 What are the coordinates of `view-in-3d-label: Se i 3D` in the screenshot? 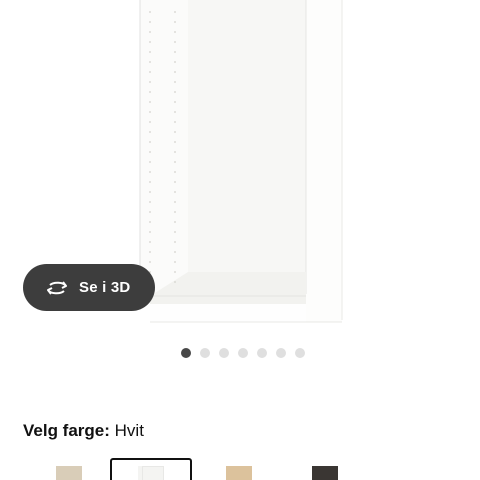 It's located at (105, 287).